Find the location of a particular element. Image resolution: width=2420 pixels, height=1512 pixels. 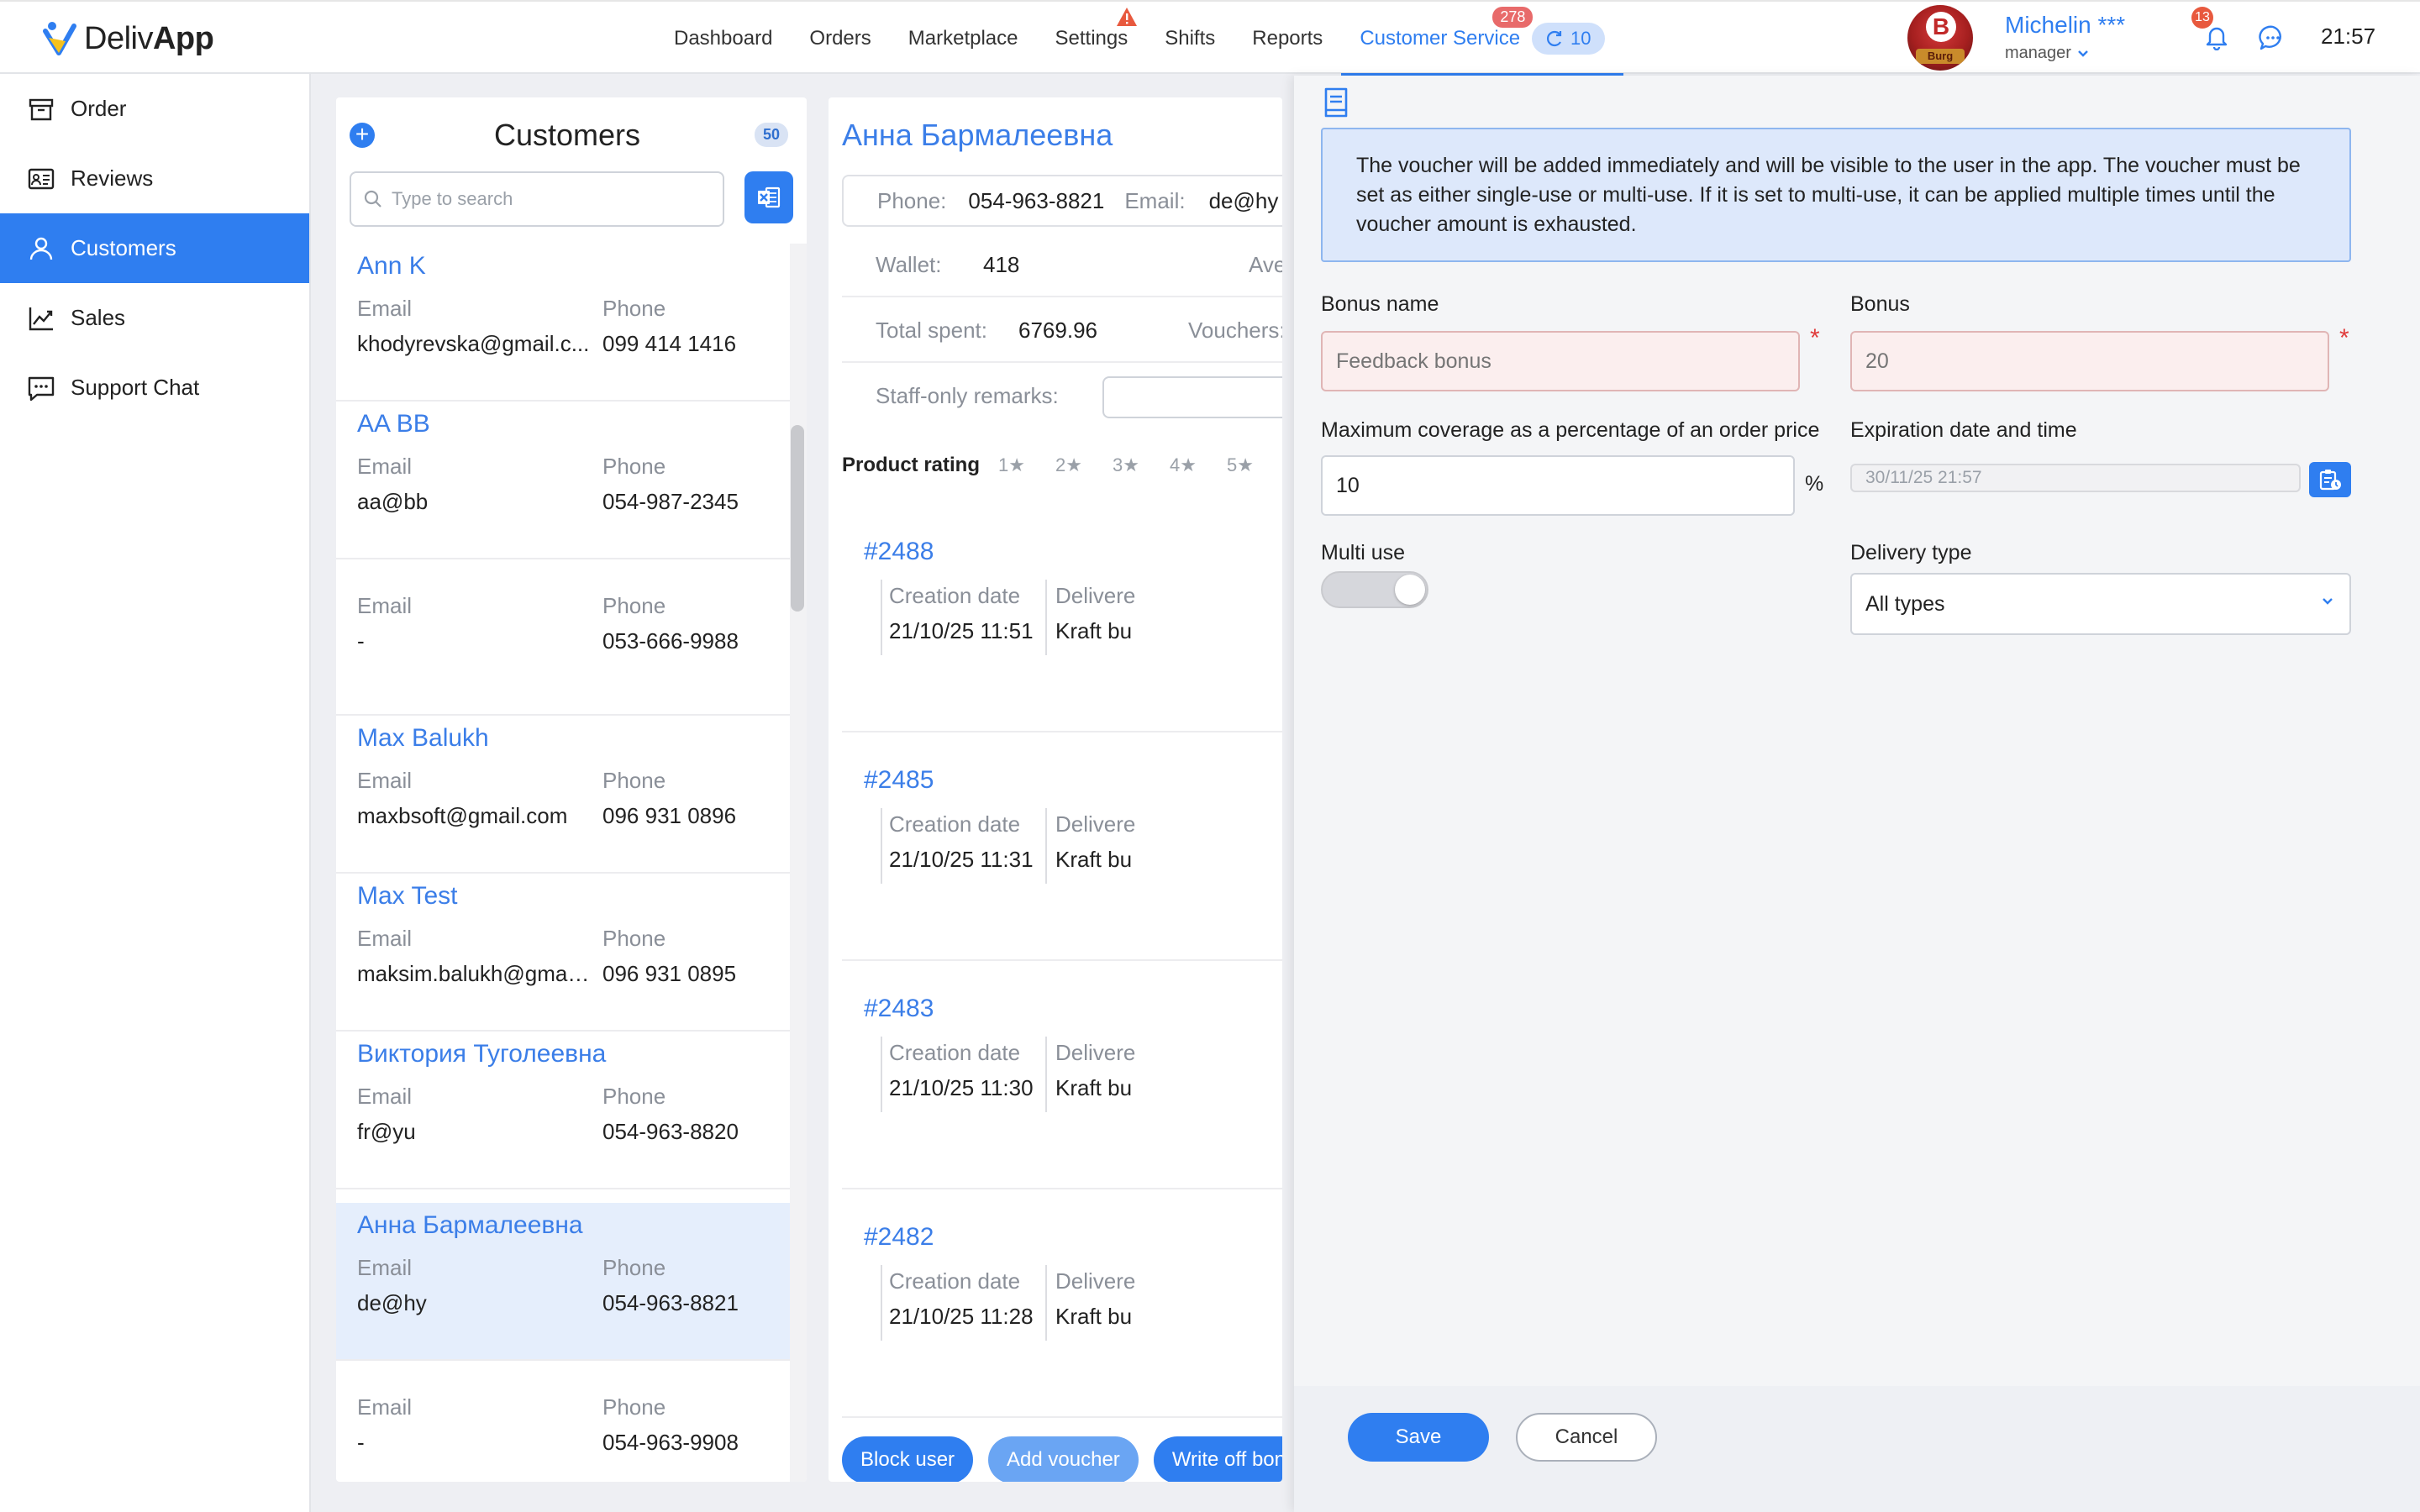

nav-shifts: Shifts is located at coordinates (1190, 39).